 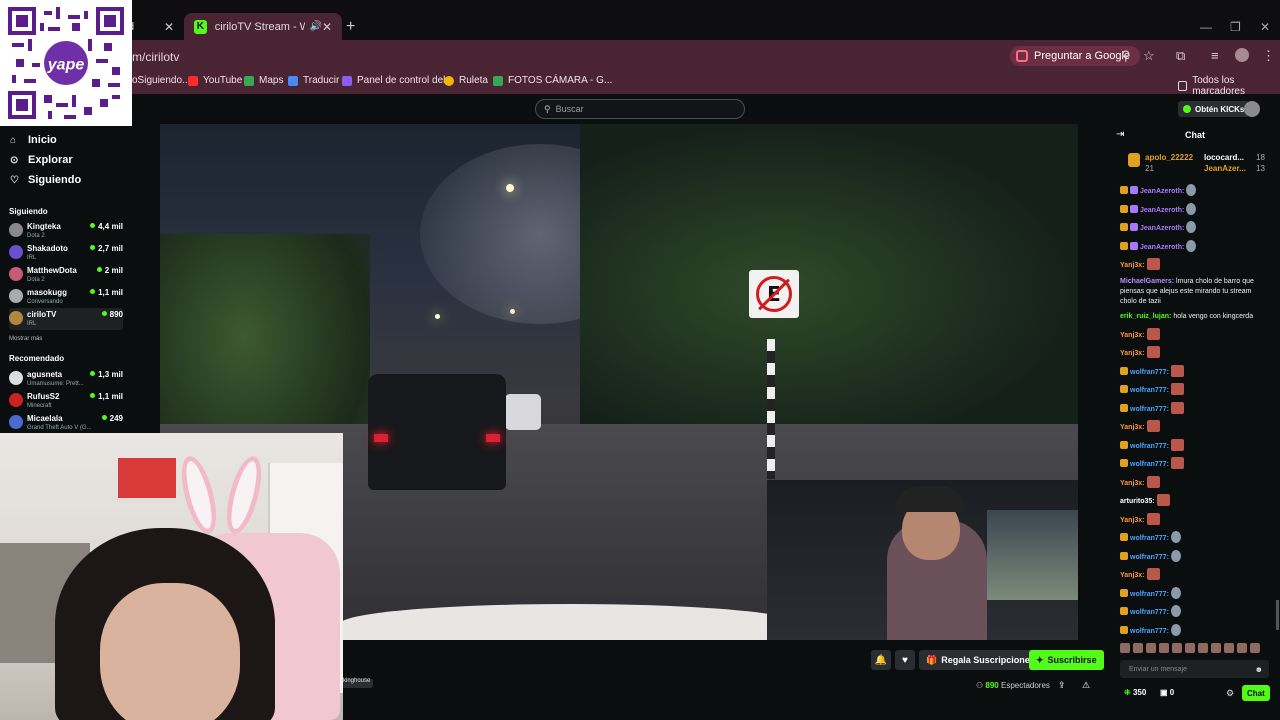 I want to click on minimize-button: —, so click(x=1206, y=27).